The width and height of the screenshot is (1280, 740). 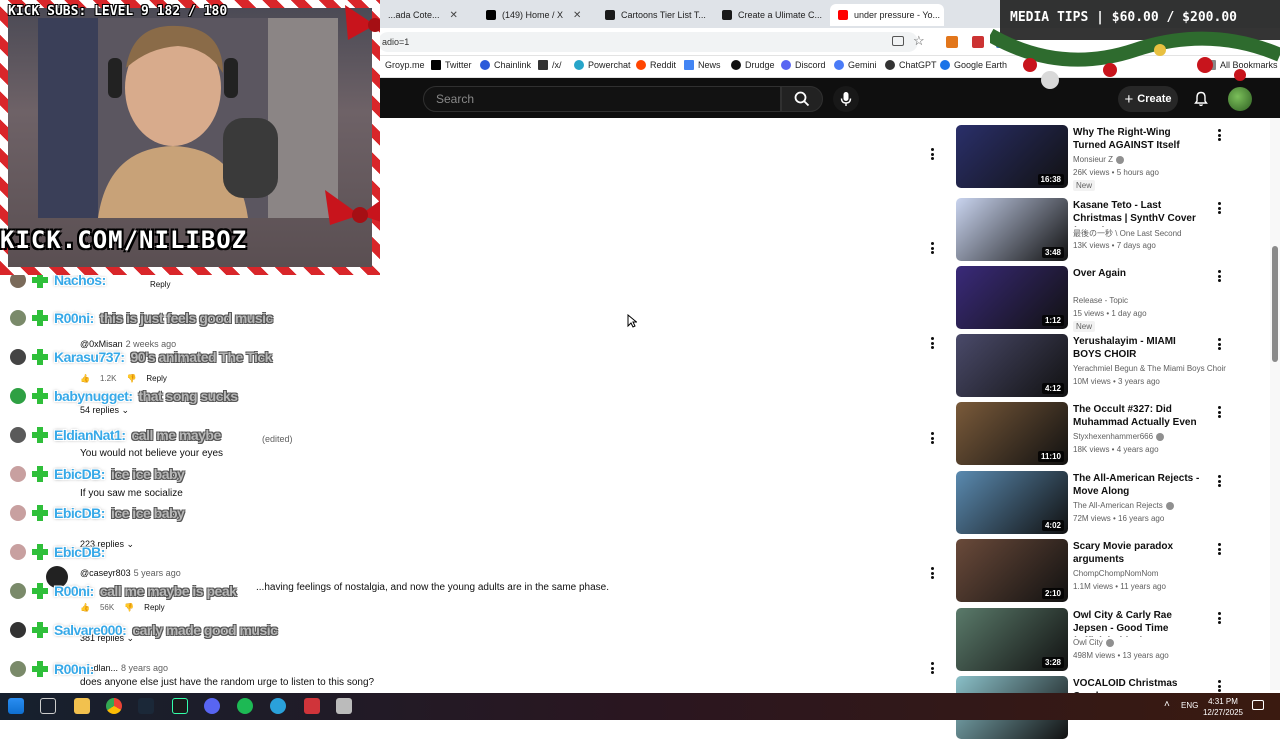 What do you see at coordinates (1189, 705) in the screenshot?
I see `language-indicator: ENG` at bounding box center [1189, 705].